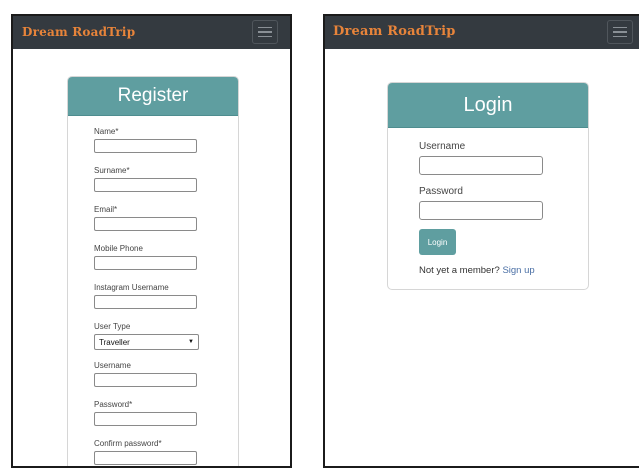 Image resolution: width=639 pixels, height=468 pixels. I want to click on login-username-field-group: Username, so click(481, 158).